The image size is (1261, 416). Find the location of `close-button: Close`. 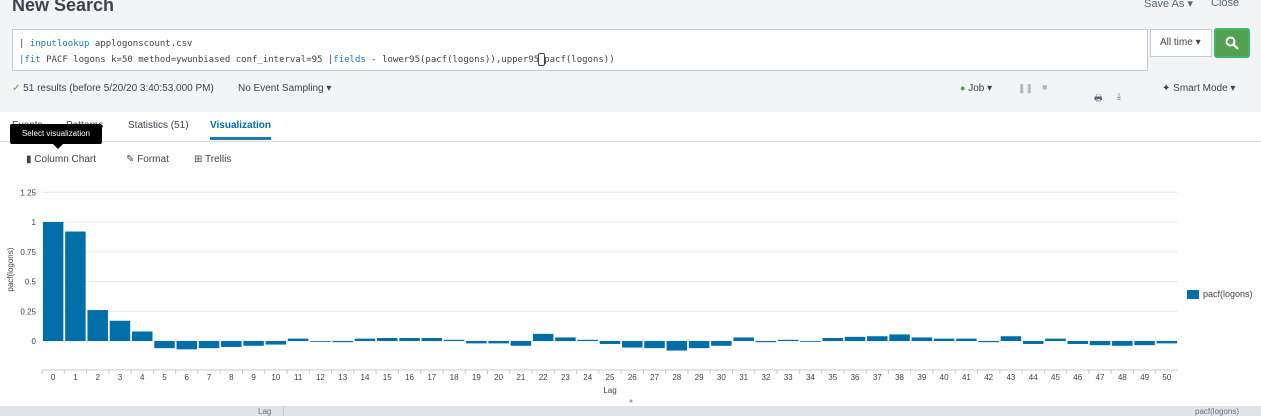

close-button: Close is located at coordinates (1225, 4).